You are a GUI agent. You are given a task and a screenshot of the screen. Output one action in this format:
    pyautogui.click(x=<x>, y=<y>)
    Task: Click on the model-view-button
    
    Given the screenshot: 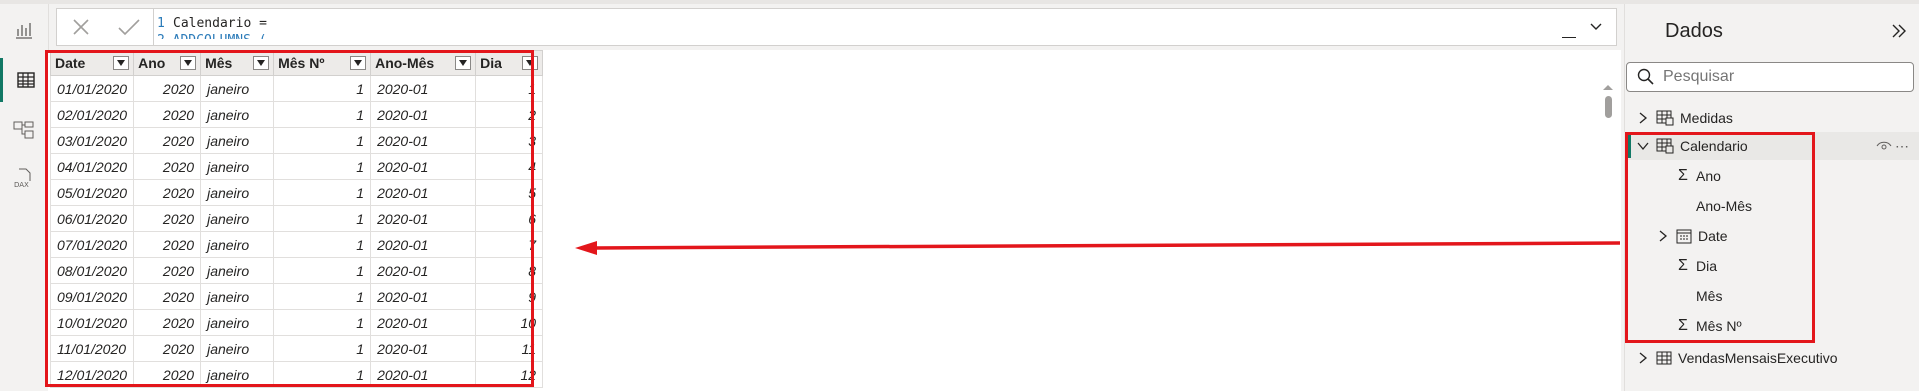 What is the action you would take?
    pyautogui.click(x=24, y=130)
    